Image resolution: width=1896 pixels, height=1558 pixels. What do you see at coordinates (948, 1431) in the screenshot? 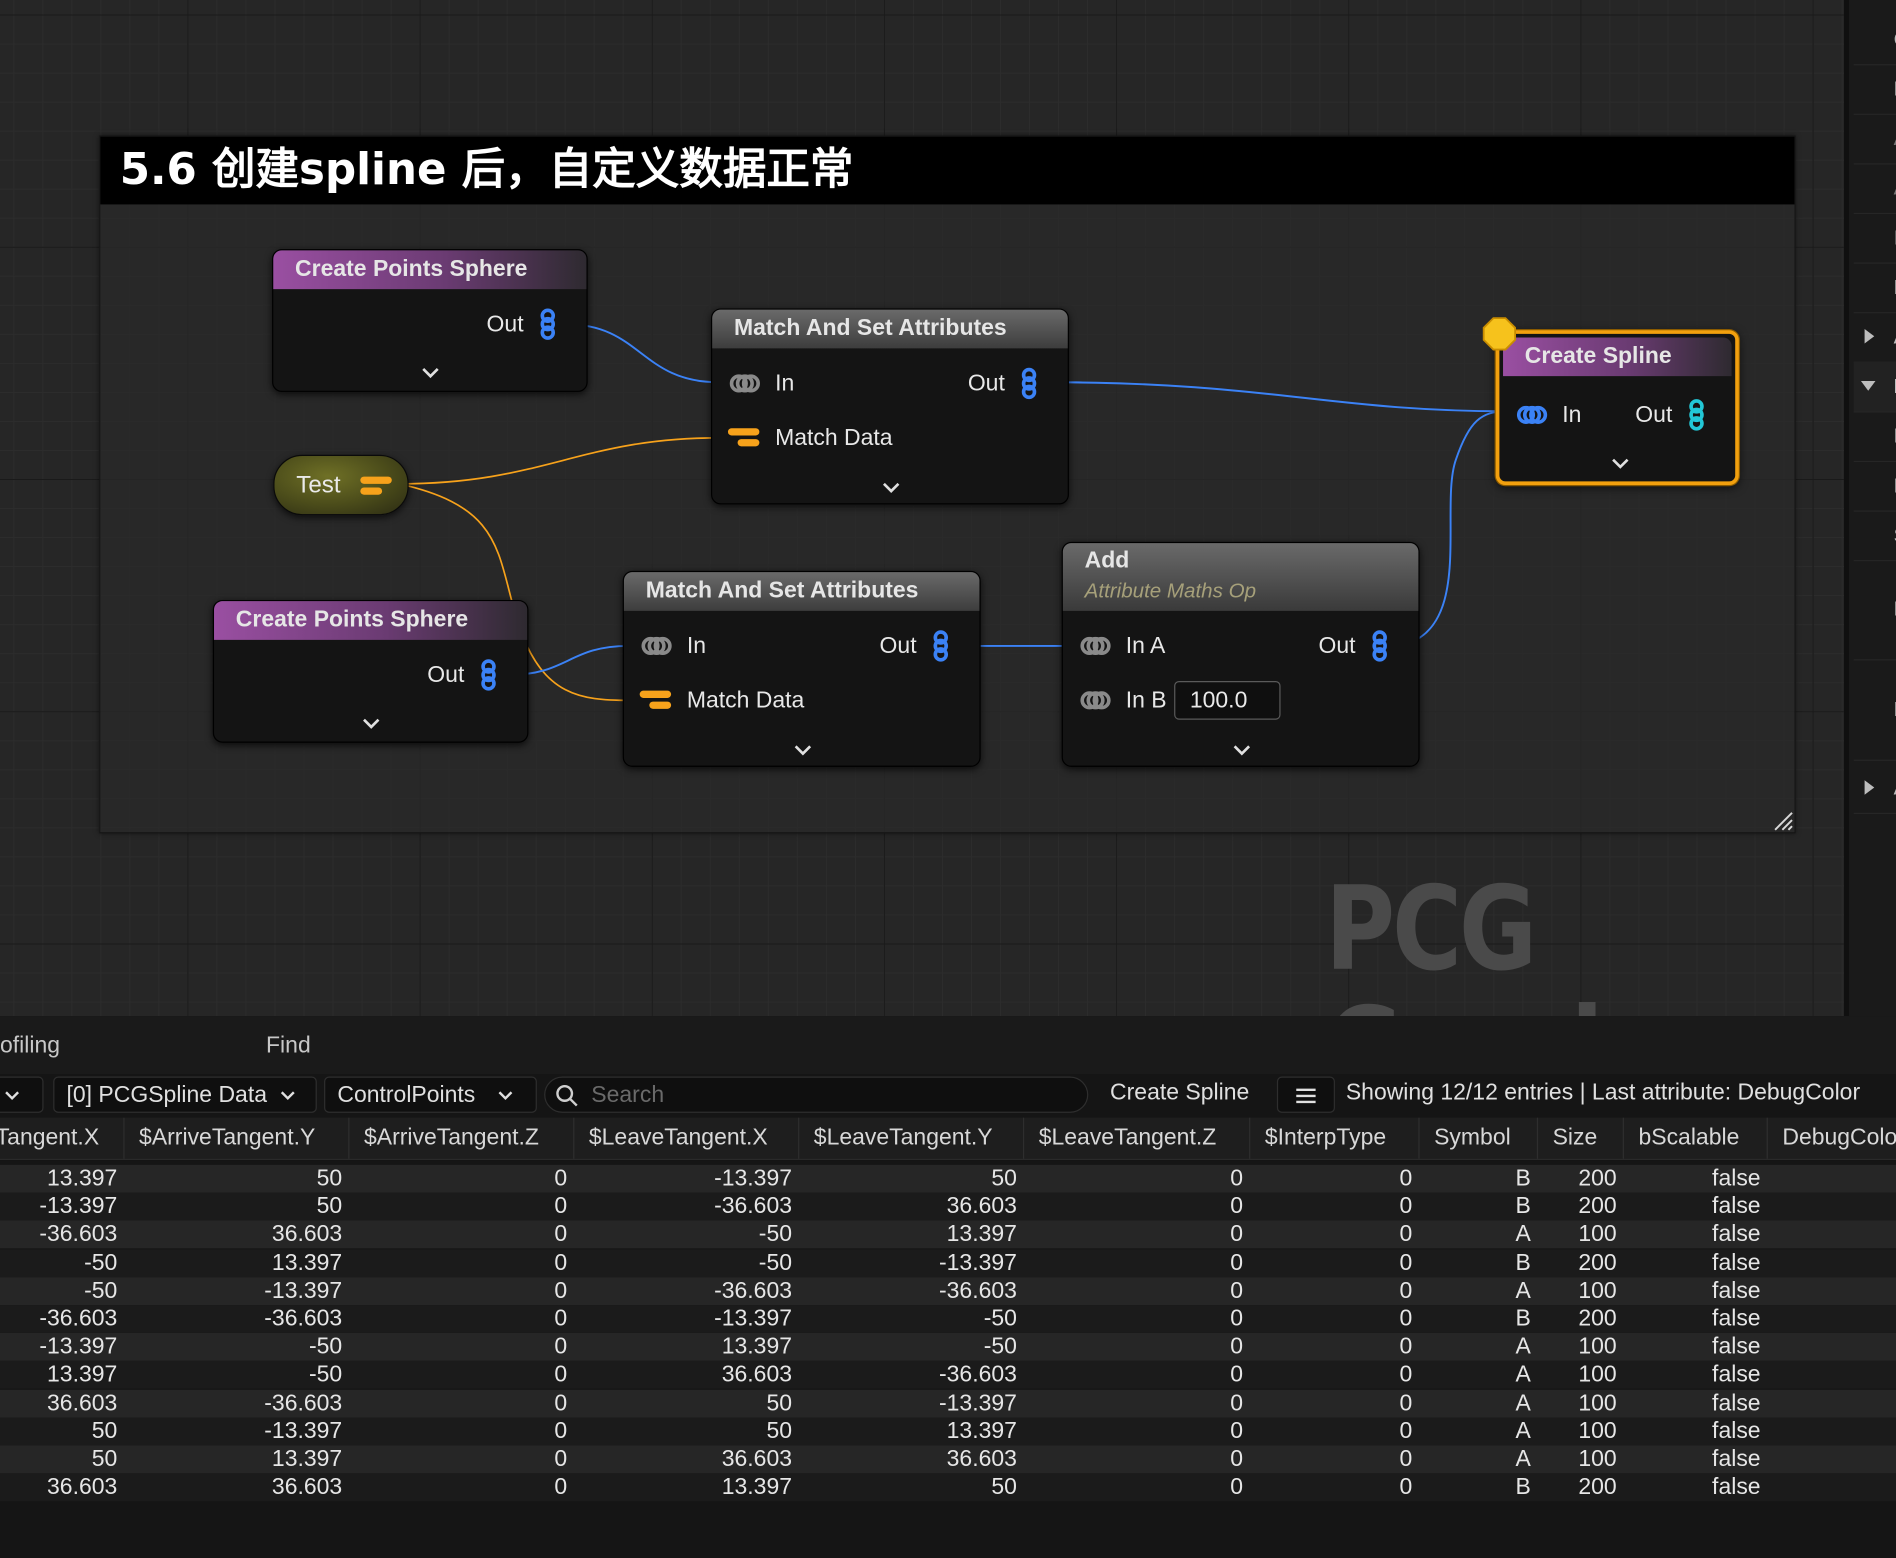
I see `table-row: 50 -13.397 0 50 13.397 0 0 A 100 false` at bounding box center [948, 1431].